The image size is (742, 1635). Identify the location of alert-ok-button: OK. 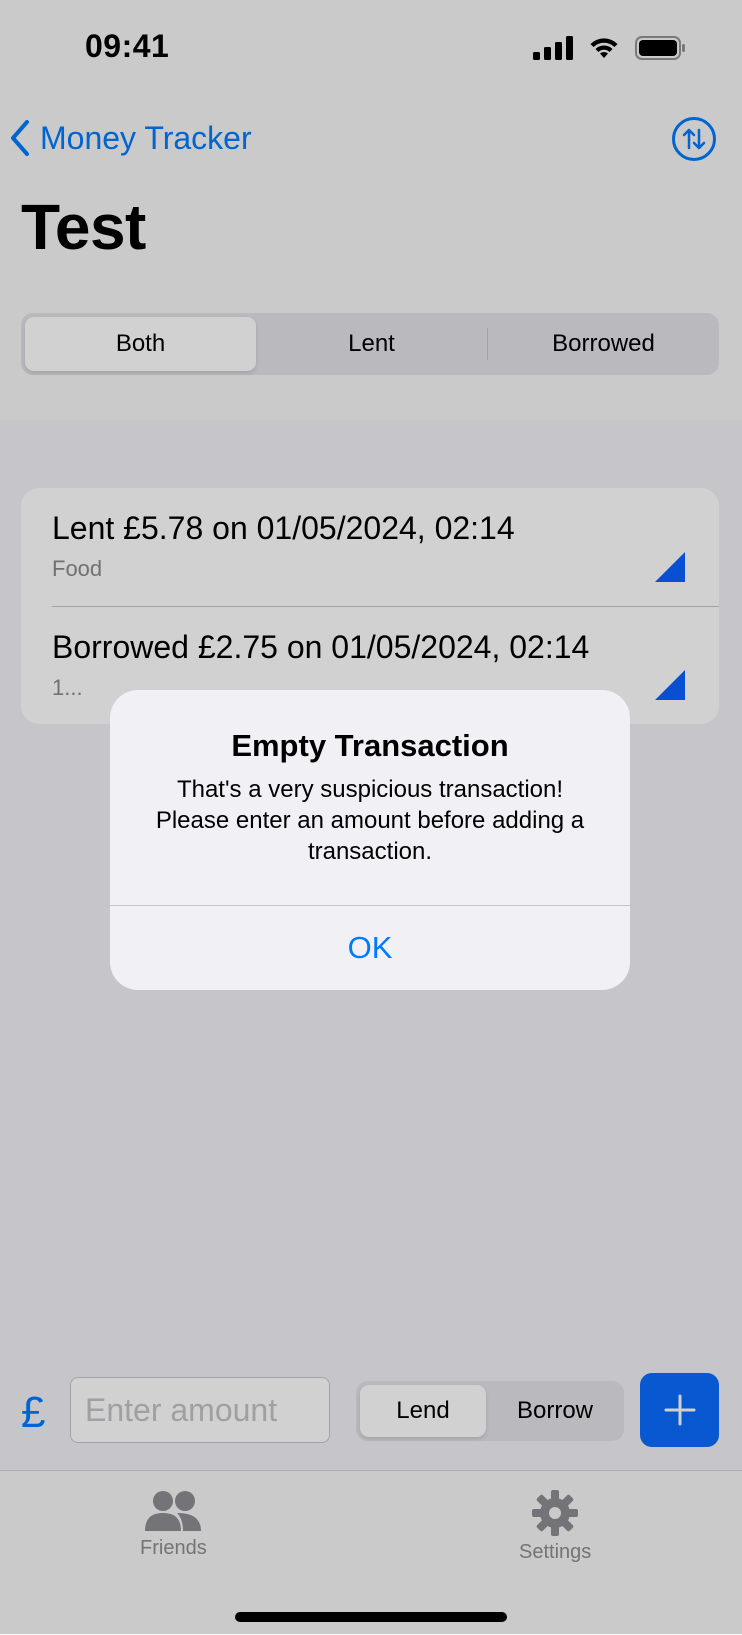
(370, 948).